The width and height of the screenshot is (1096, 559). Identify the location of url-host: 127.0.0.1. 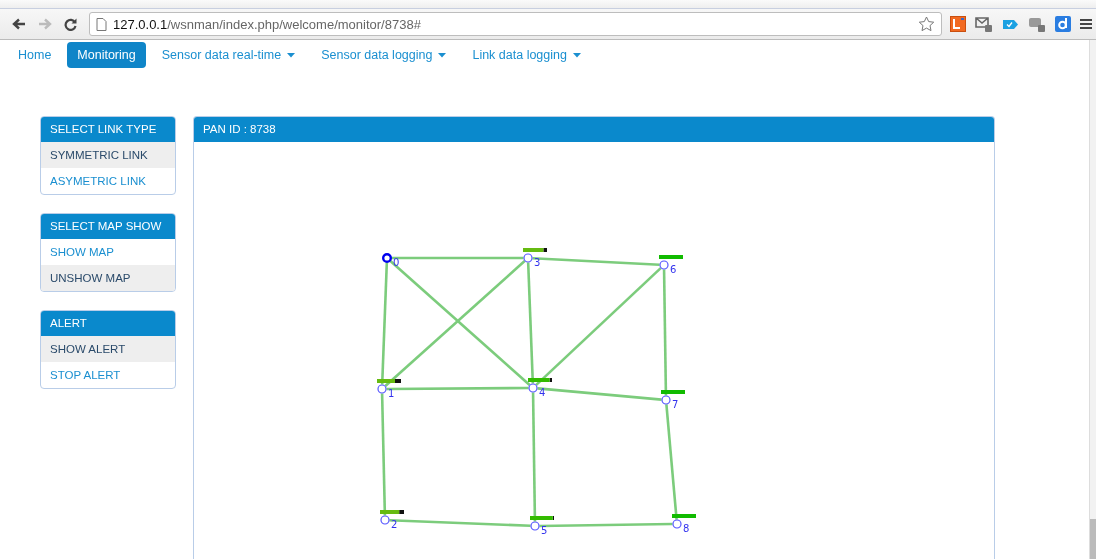
(140, 24).